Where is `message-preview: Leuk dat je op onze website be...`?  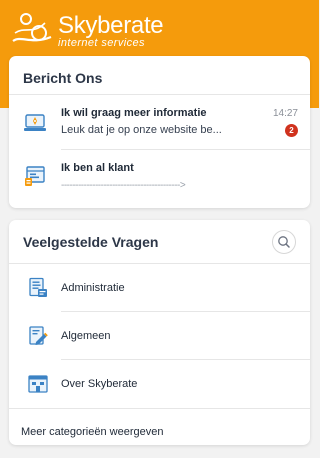 message-preview: Leuk dat je op onze website be... is located at coordinates (141, 130).